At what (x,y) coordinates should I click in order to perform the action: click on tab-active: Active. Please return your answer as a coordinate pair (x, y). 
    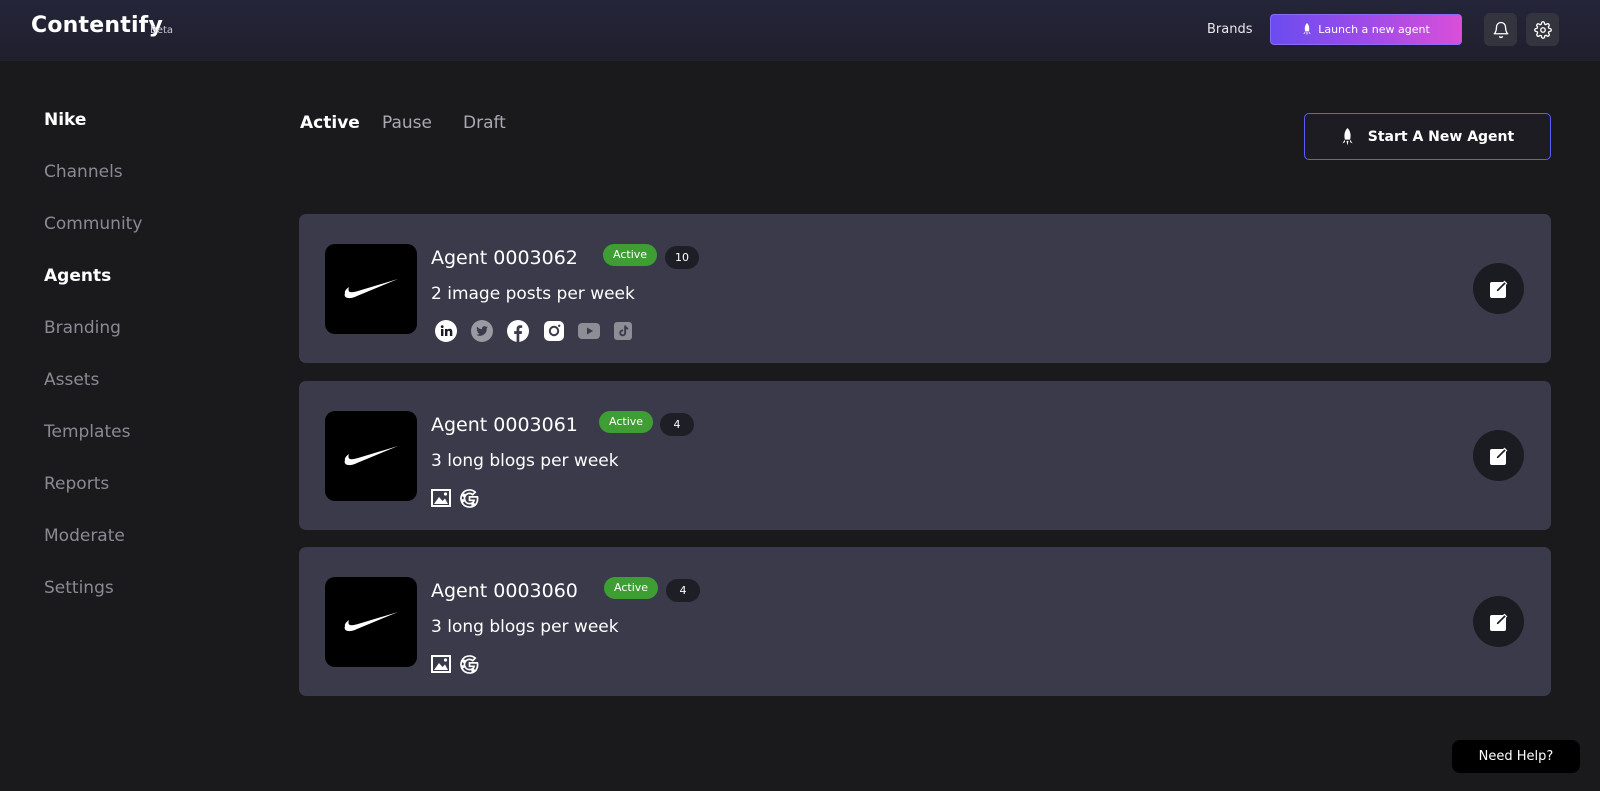
    Looking at the image, I should click on (330, 123).